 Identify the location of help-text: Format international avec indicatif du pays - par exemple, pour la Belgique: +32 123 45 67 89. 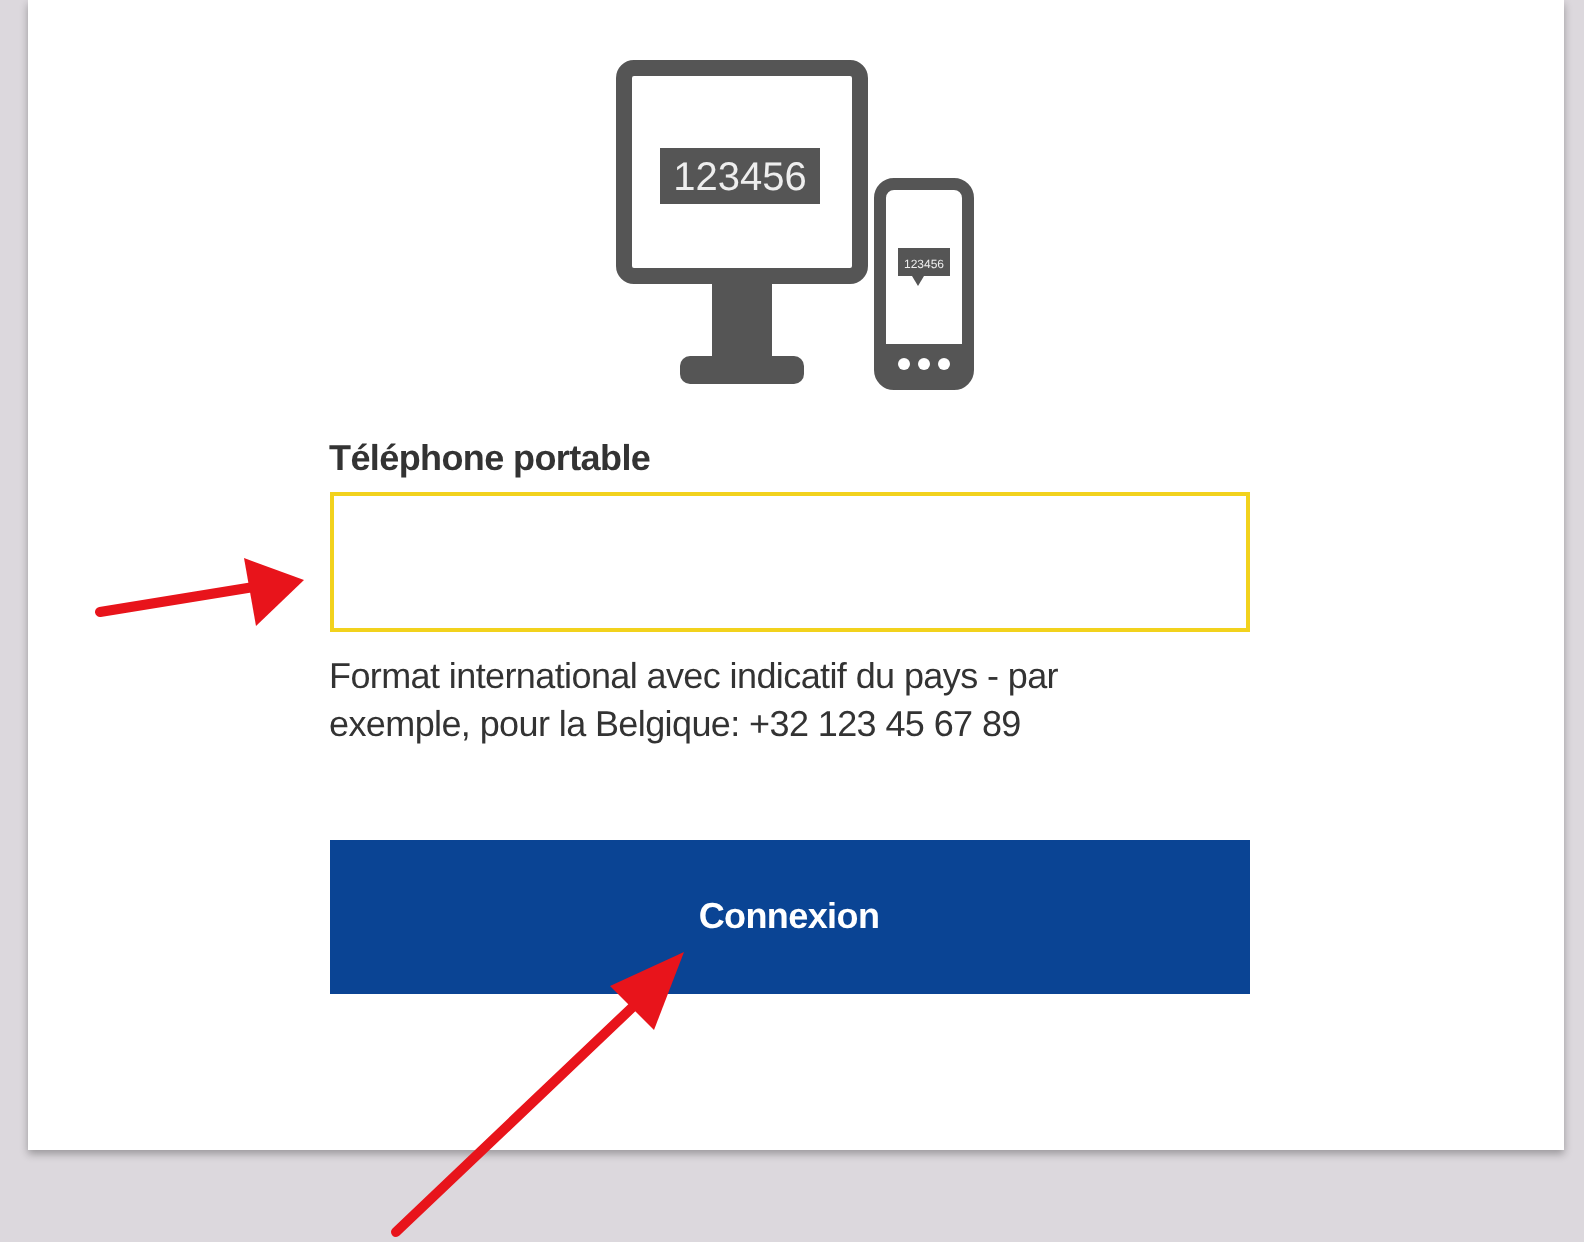
(694, 701).